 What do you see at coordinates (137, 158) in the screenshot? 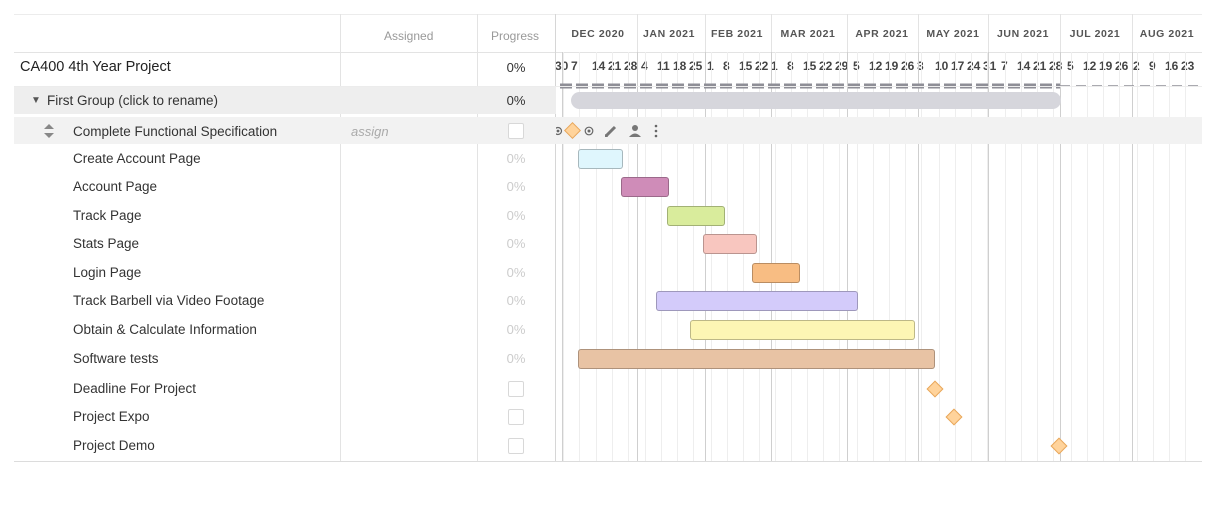
I see `task-name: Create Account Page` at bounding box center [137, 158].